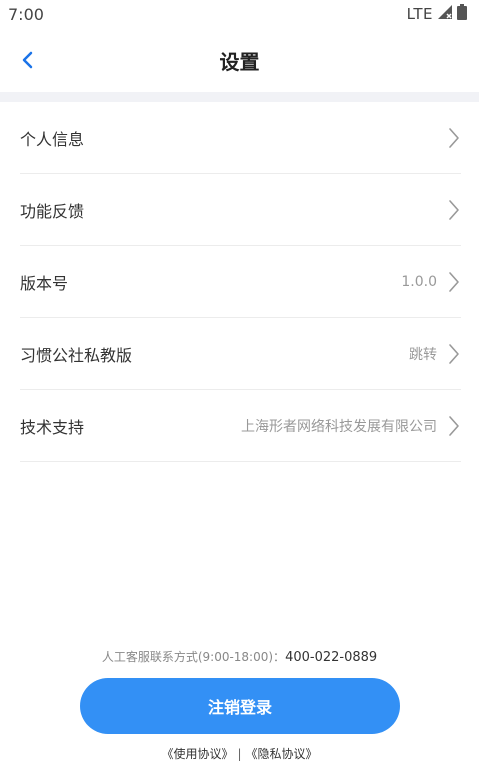 The height and width of the screenshot is (768, 479). What do you see at coordinates (240, 210) in the screenshot?
I see `settings-row-feedback: 功能反馈` at bounding box center [240, 210].